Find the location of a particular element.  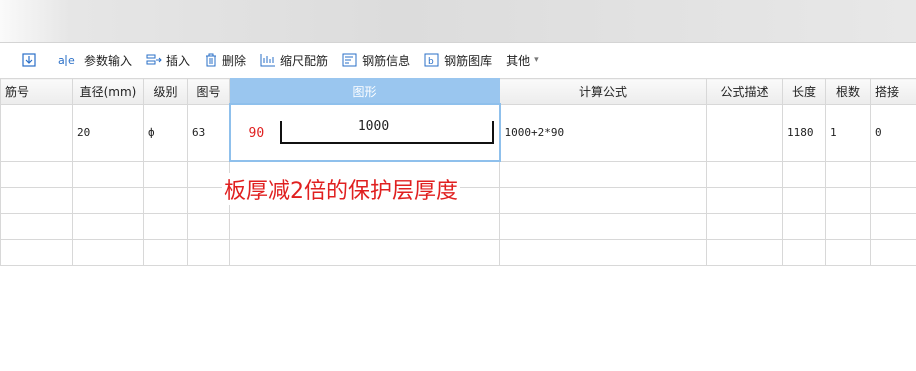

window-title-bar is located at coordinates (458, 21).